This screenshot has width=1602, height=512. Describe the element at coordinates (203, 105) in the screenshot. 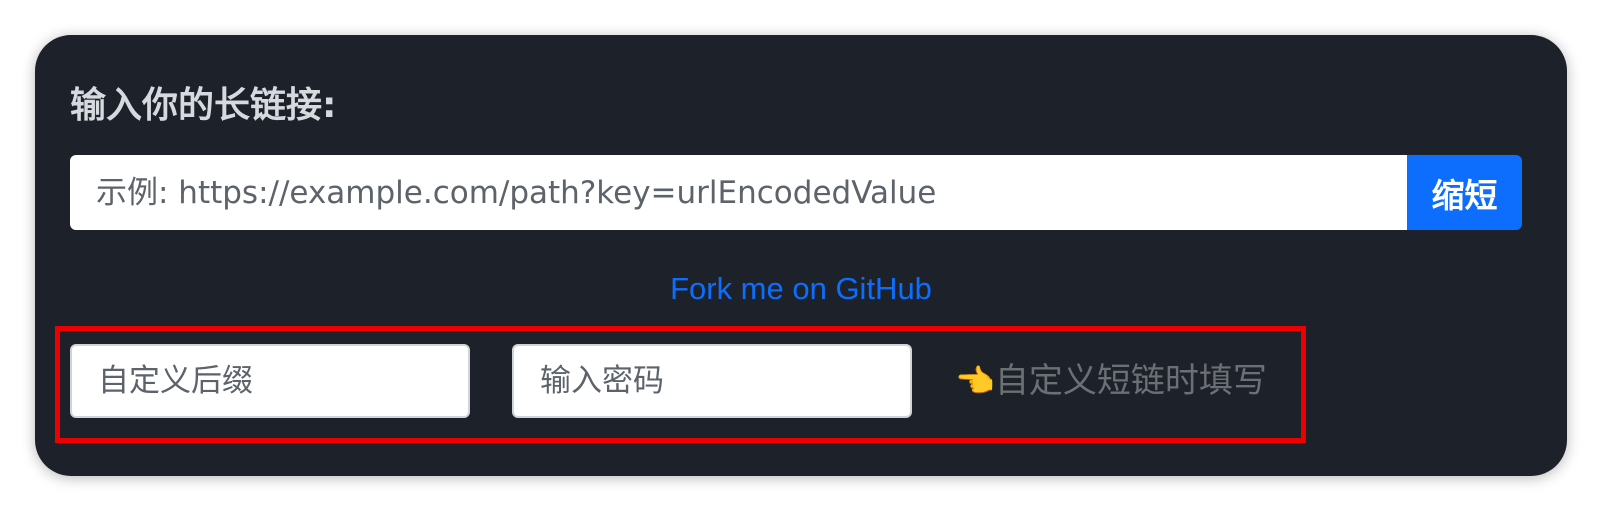

I see `page-title: 输入你的长链接:` at that location.